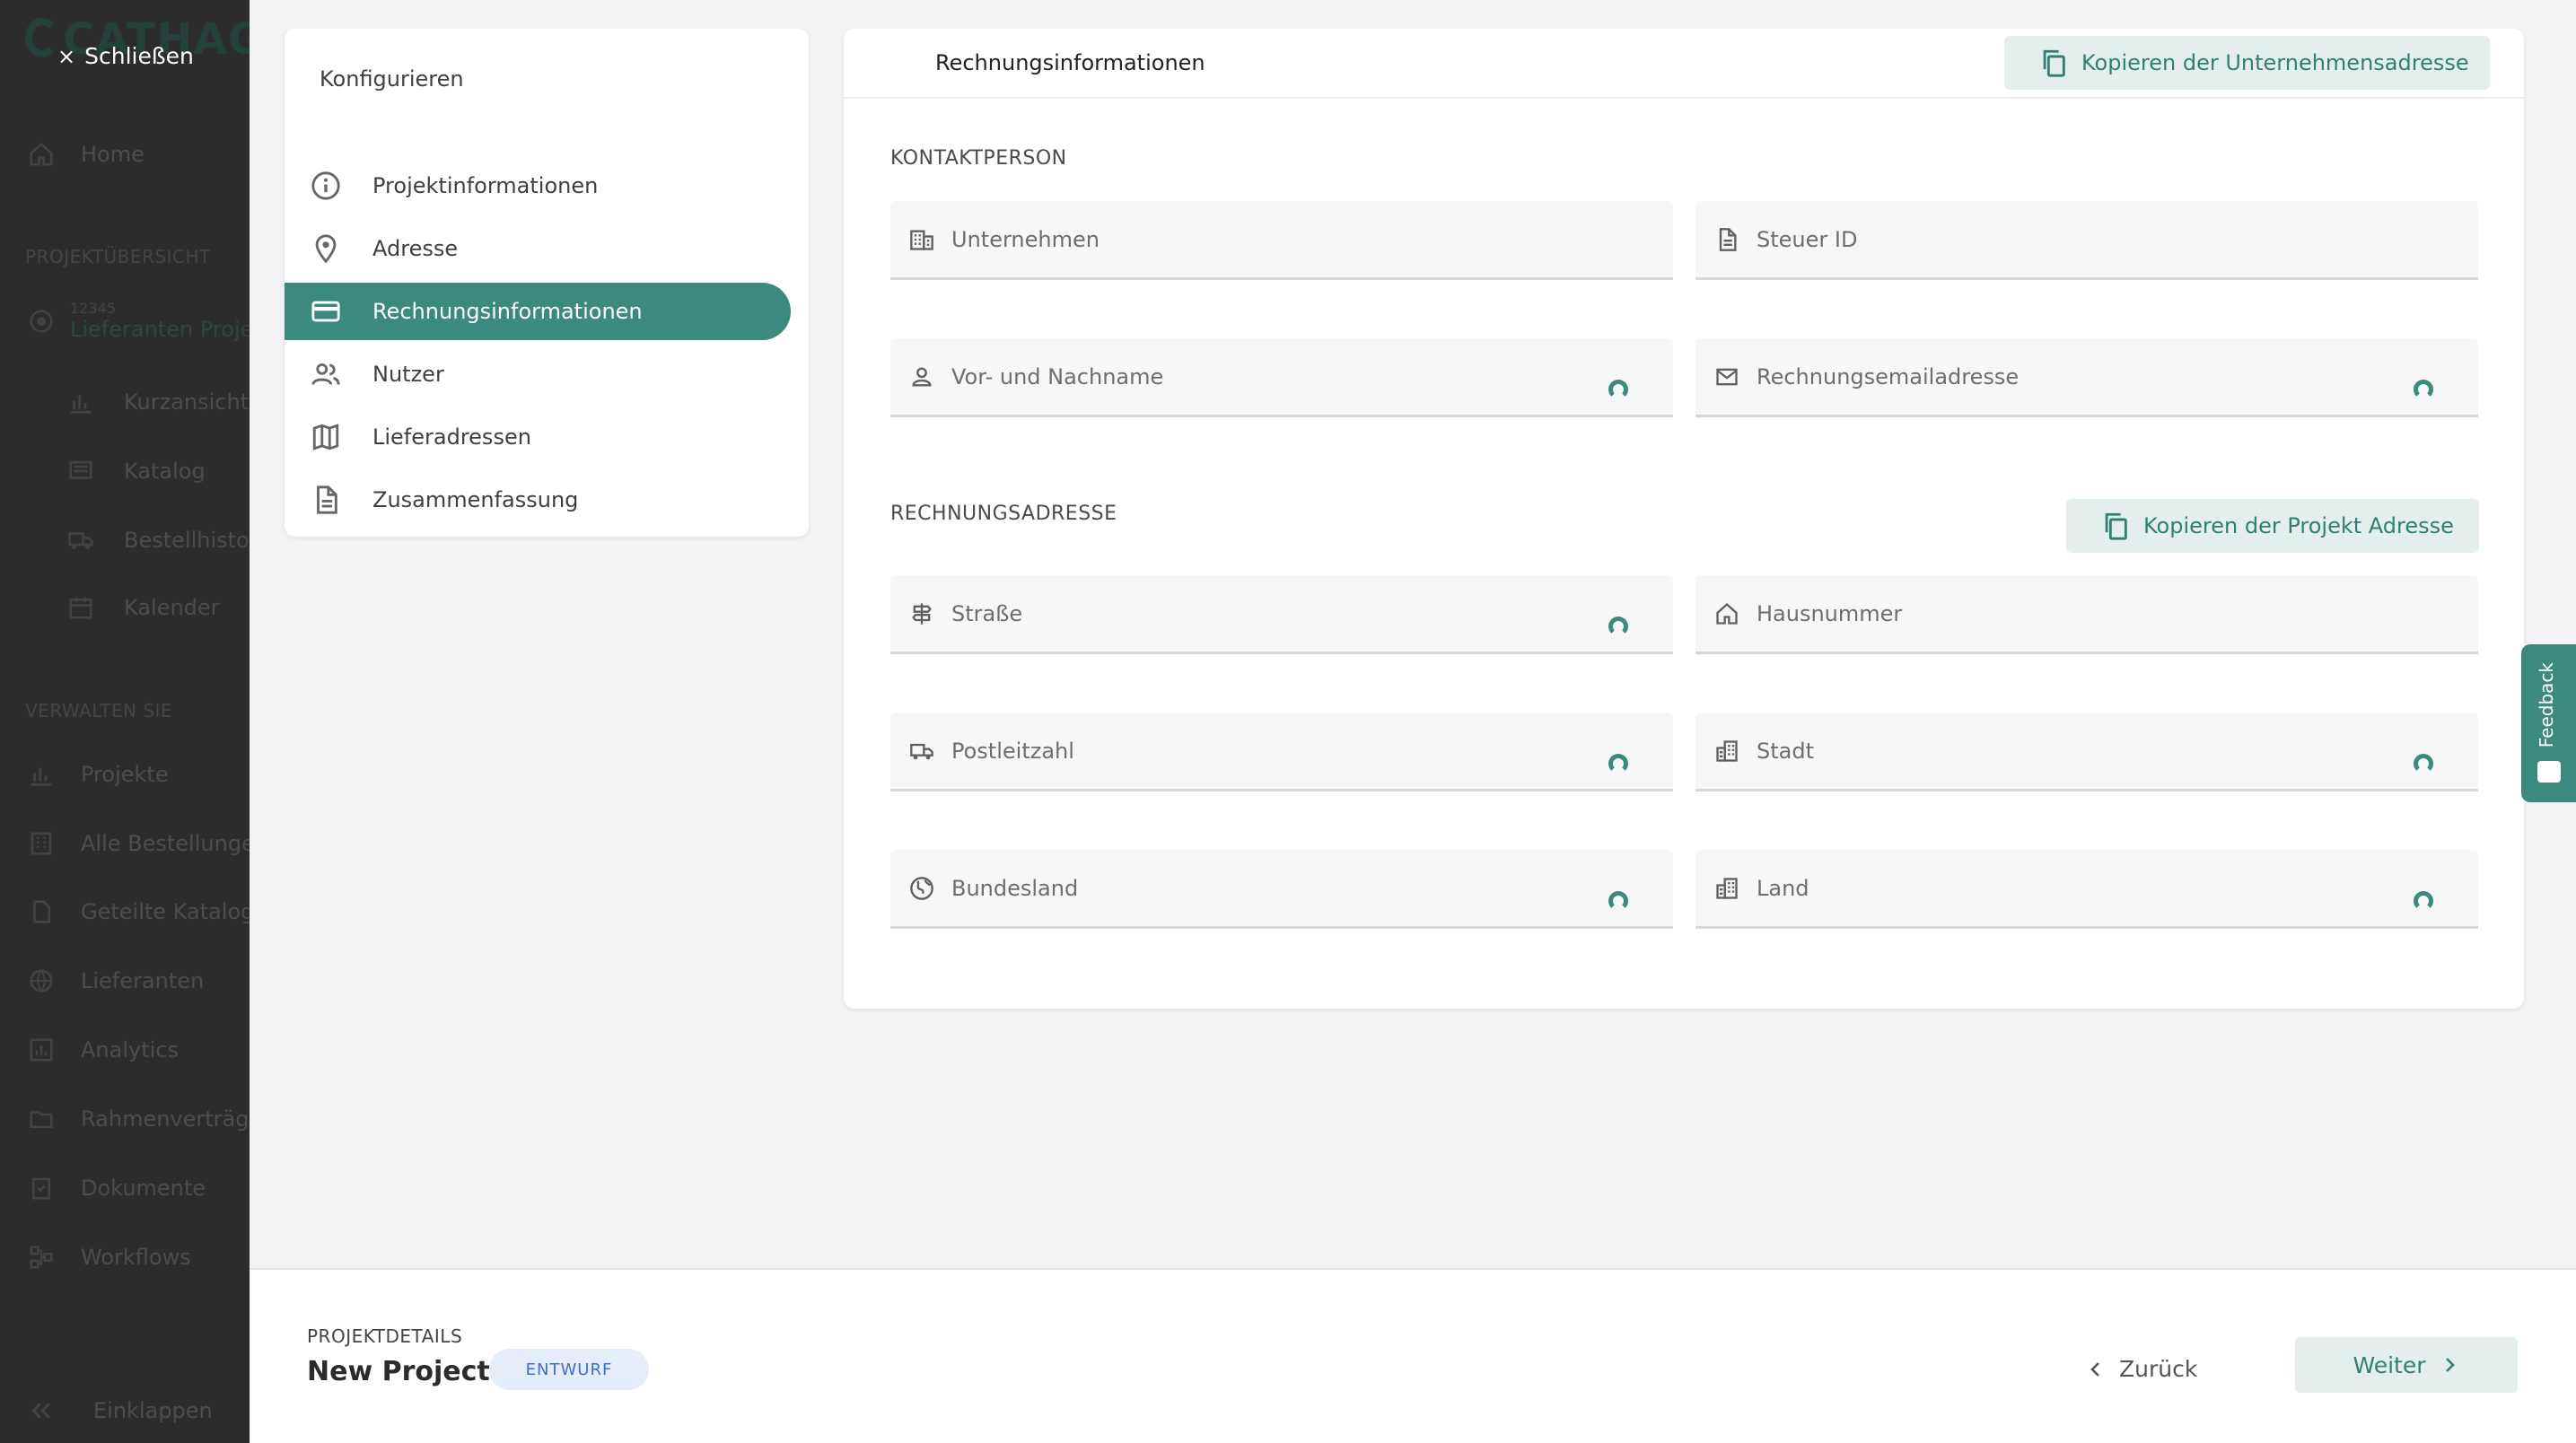  What do you see at coordinates (1003, 514) in the screenshot?
I see `billing-address-section-label: RECHNUNGSADRESSE` at bounding box center [1003, 514].